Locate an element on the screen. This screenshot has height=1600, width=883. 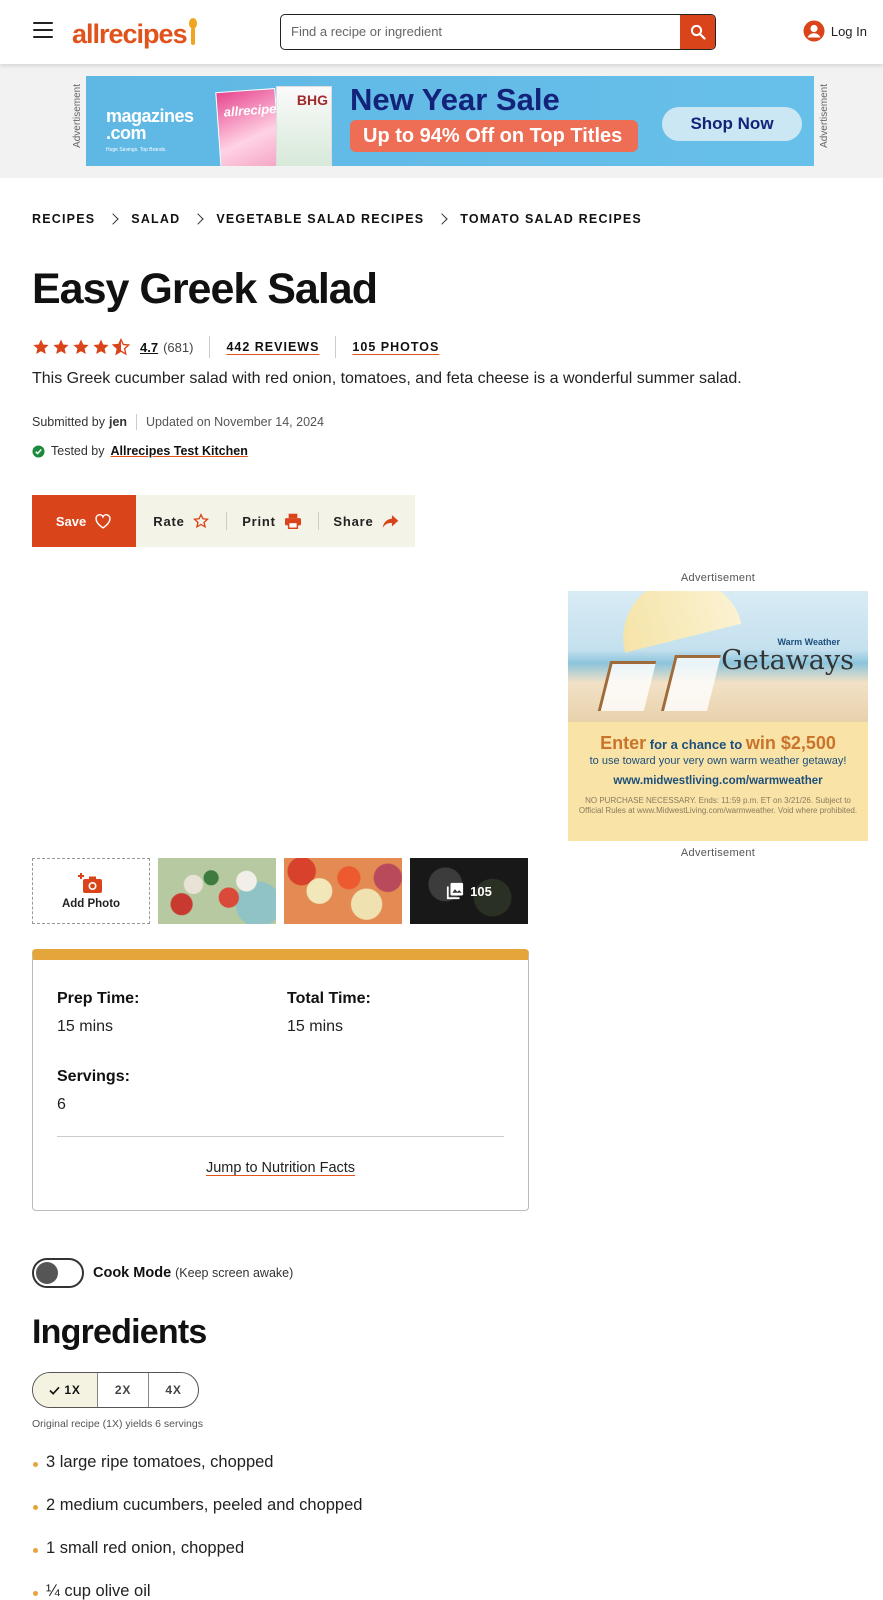
rate-button: Rate is located at coordinates (181, 521).